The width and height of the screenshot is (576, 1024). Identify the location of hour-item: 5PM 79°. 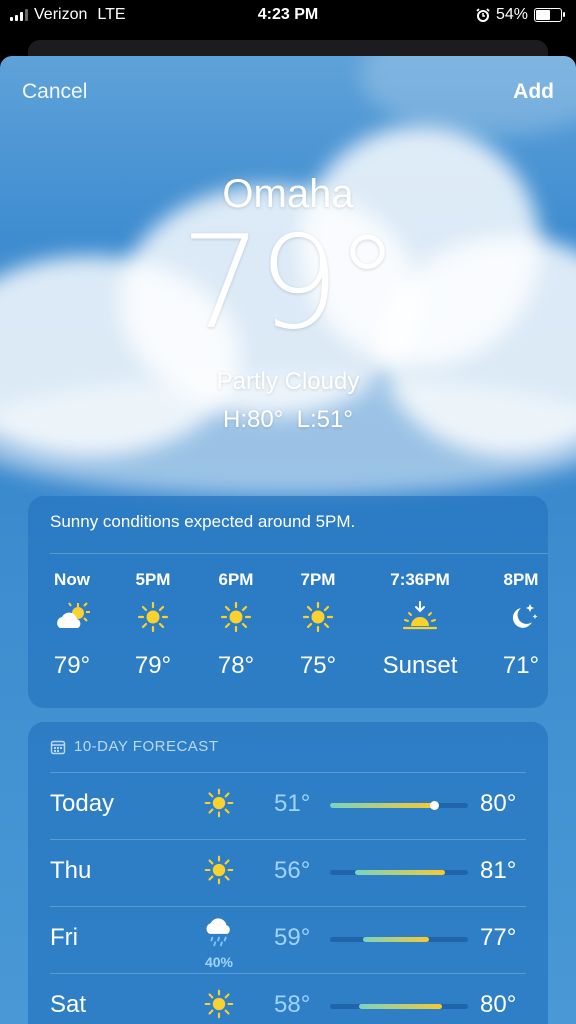
(153, 624).